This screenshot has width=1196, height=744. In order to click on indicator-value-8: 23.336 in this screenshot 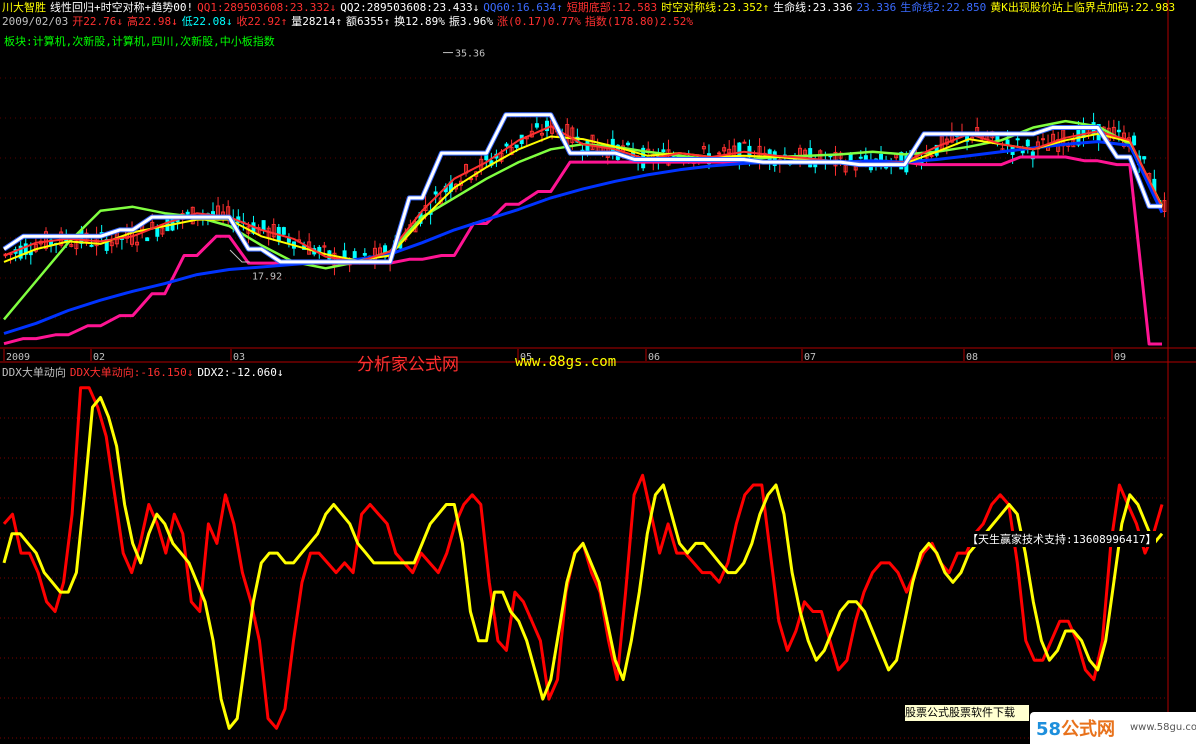, I will do `click(876, 7)`.